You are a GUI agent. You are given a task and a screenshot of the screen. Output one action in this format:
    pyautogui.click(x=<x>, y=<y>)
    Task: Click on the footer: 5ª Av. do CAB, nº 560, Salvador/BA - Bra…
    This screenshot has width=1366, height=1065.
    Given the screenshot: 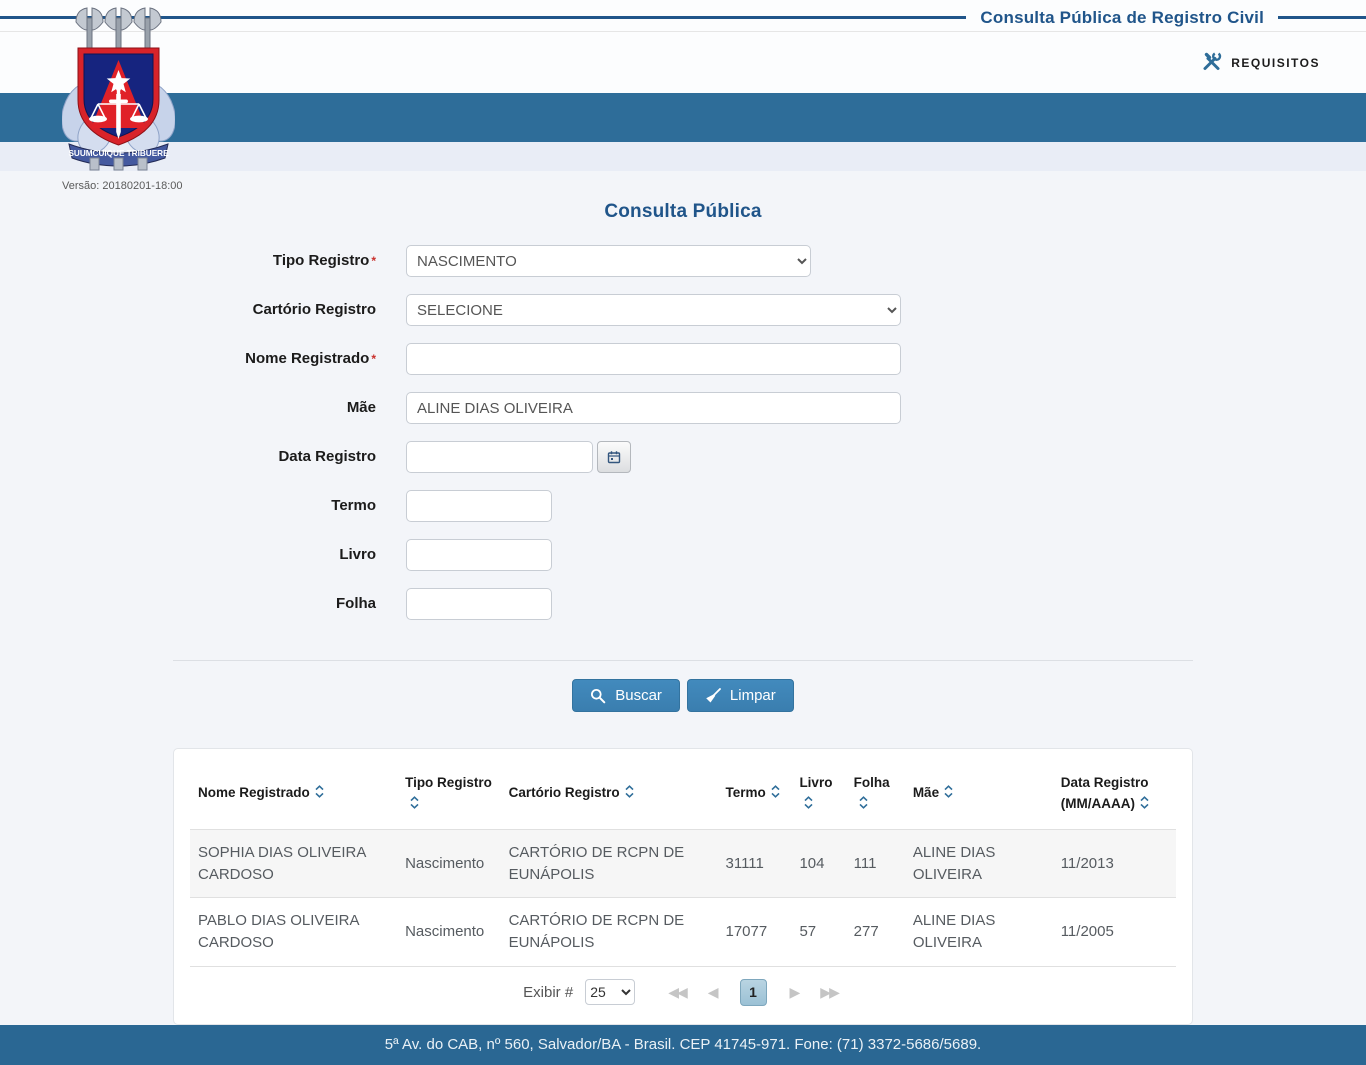 What is the action you would take?
    pyautogui.click(x=683, y=1044)
    